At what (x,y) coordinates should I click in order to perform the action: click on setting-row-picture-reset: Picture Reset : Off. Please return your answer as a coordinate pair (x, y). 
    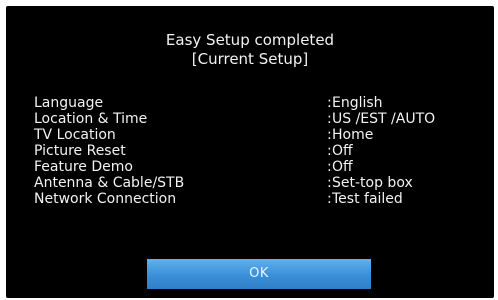
    Looking at the image, I should click on (254, 151).